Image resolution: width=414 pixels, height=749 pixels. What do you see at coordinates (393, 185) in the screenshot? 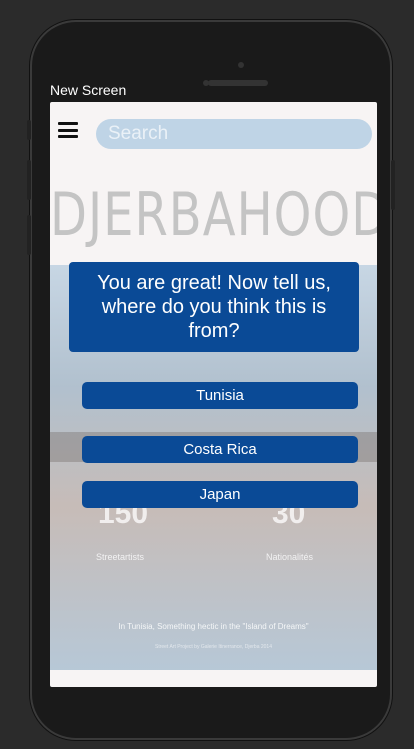
I see `power-button` at bounding box center [393, 185].